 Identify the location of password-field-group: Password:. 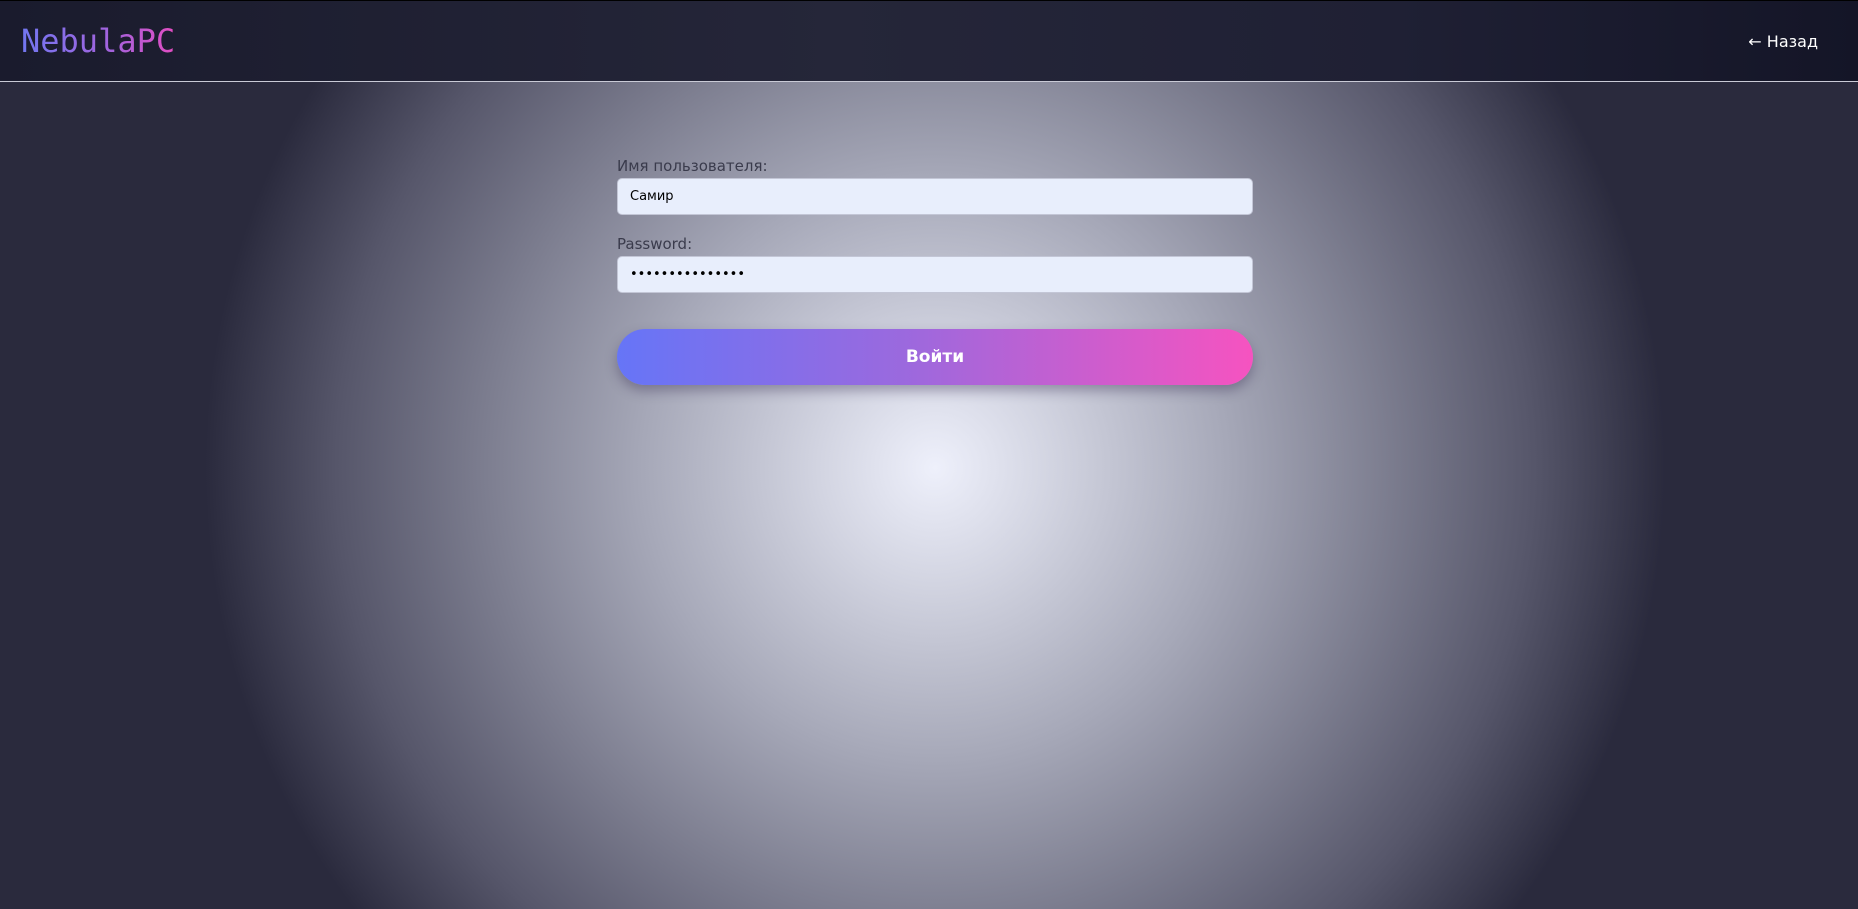
(935, 263).